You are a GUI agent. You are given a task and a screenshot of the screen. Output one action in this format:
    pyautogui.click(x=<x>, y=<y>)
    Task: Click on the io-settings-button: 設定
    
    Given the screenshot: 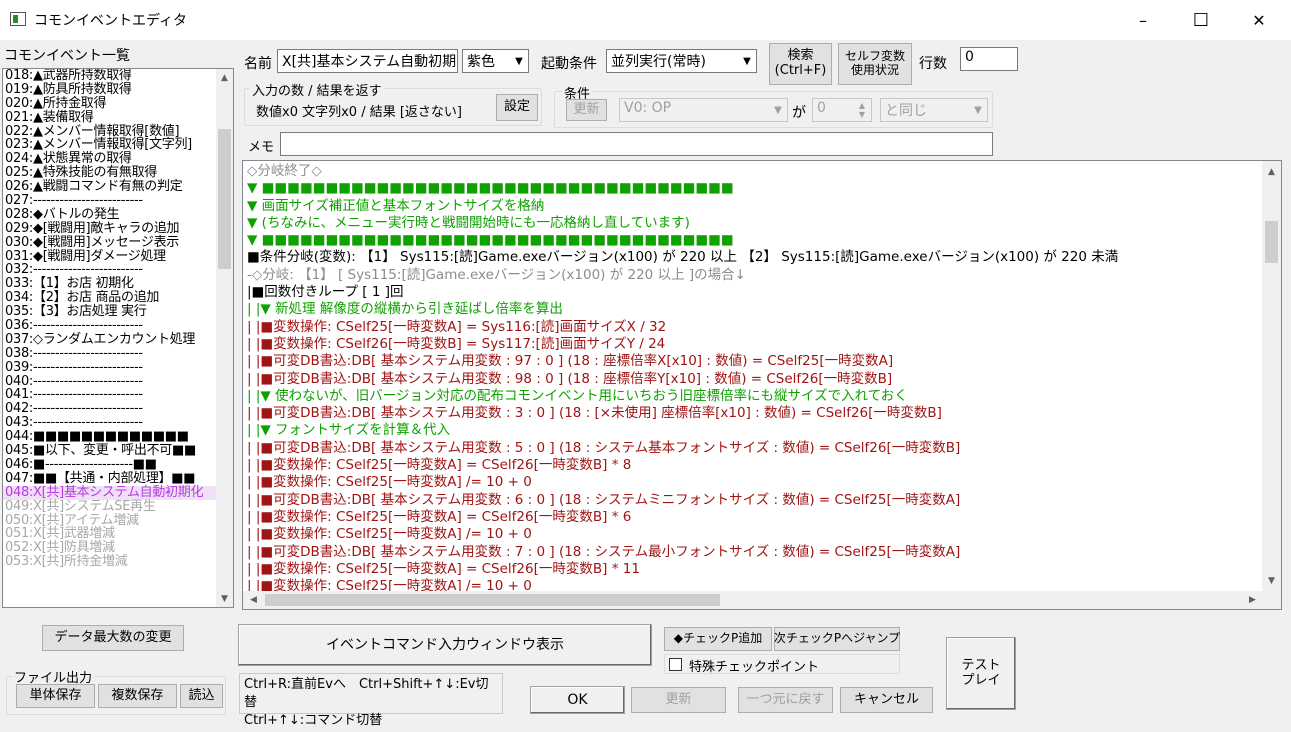 What is the action you would take?
    pyautogui.click(x=517, y=107)
    